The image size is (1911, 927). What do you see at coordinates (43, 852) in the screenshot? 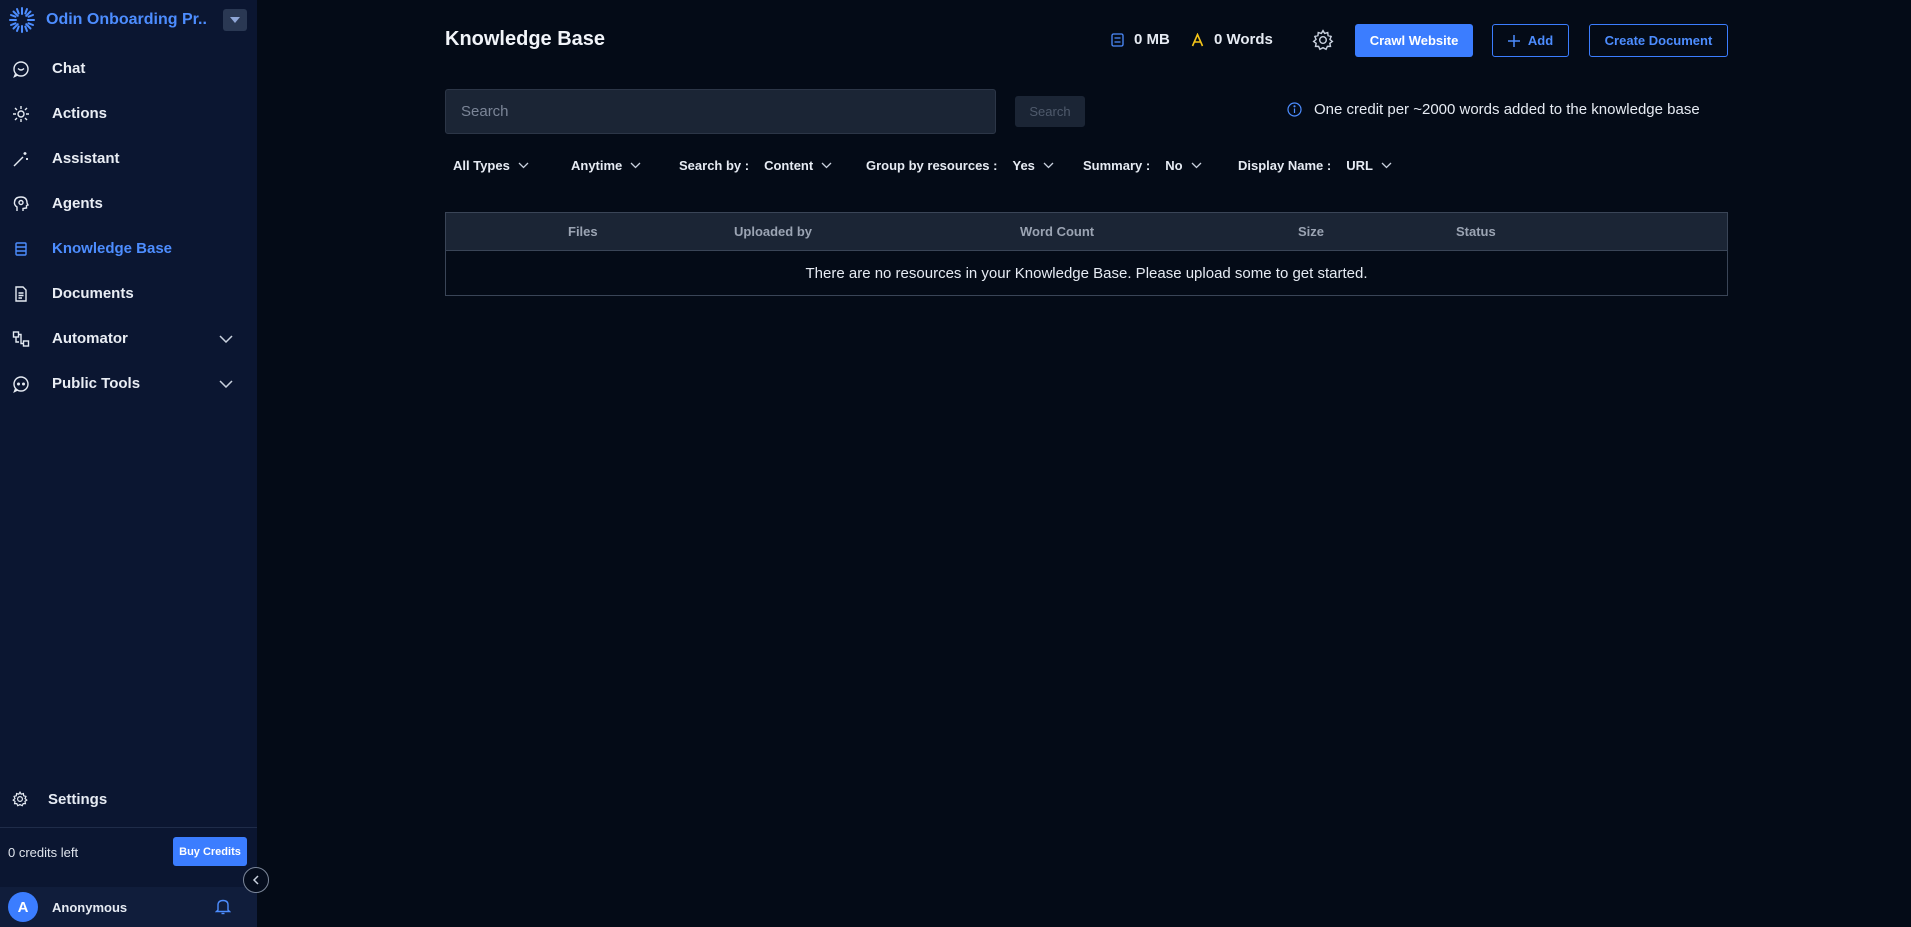
I see `credits-left-text: 0 credits left` at bounding box center [43, 852].